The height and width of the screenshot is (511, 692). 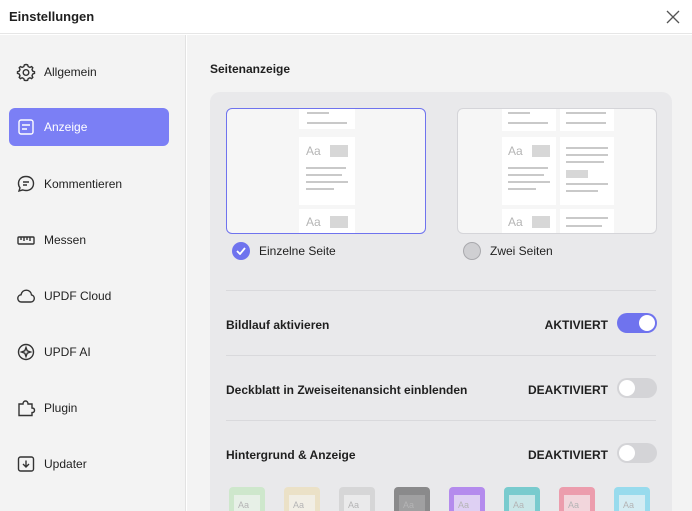 I want to click on scroll-setting-state: AKTIVIERT, so click(x=576, y=325).